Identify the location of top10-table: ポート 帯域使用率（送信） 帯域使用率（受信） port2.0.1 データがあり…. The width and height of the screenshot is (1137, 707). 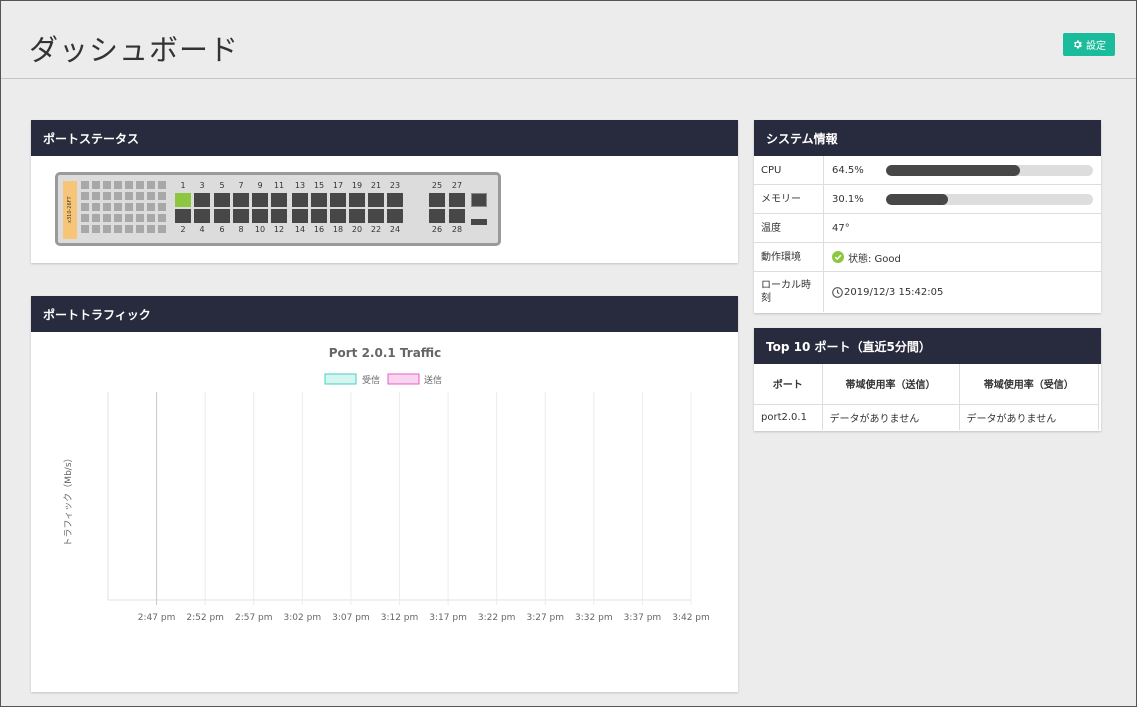
(926, 397).